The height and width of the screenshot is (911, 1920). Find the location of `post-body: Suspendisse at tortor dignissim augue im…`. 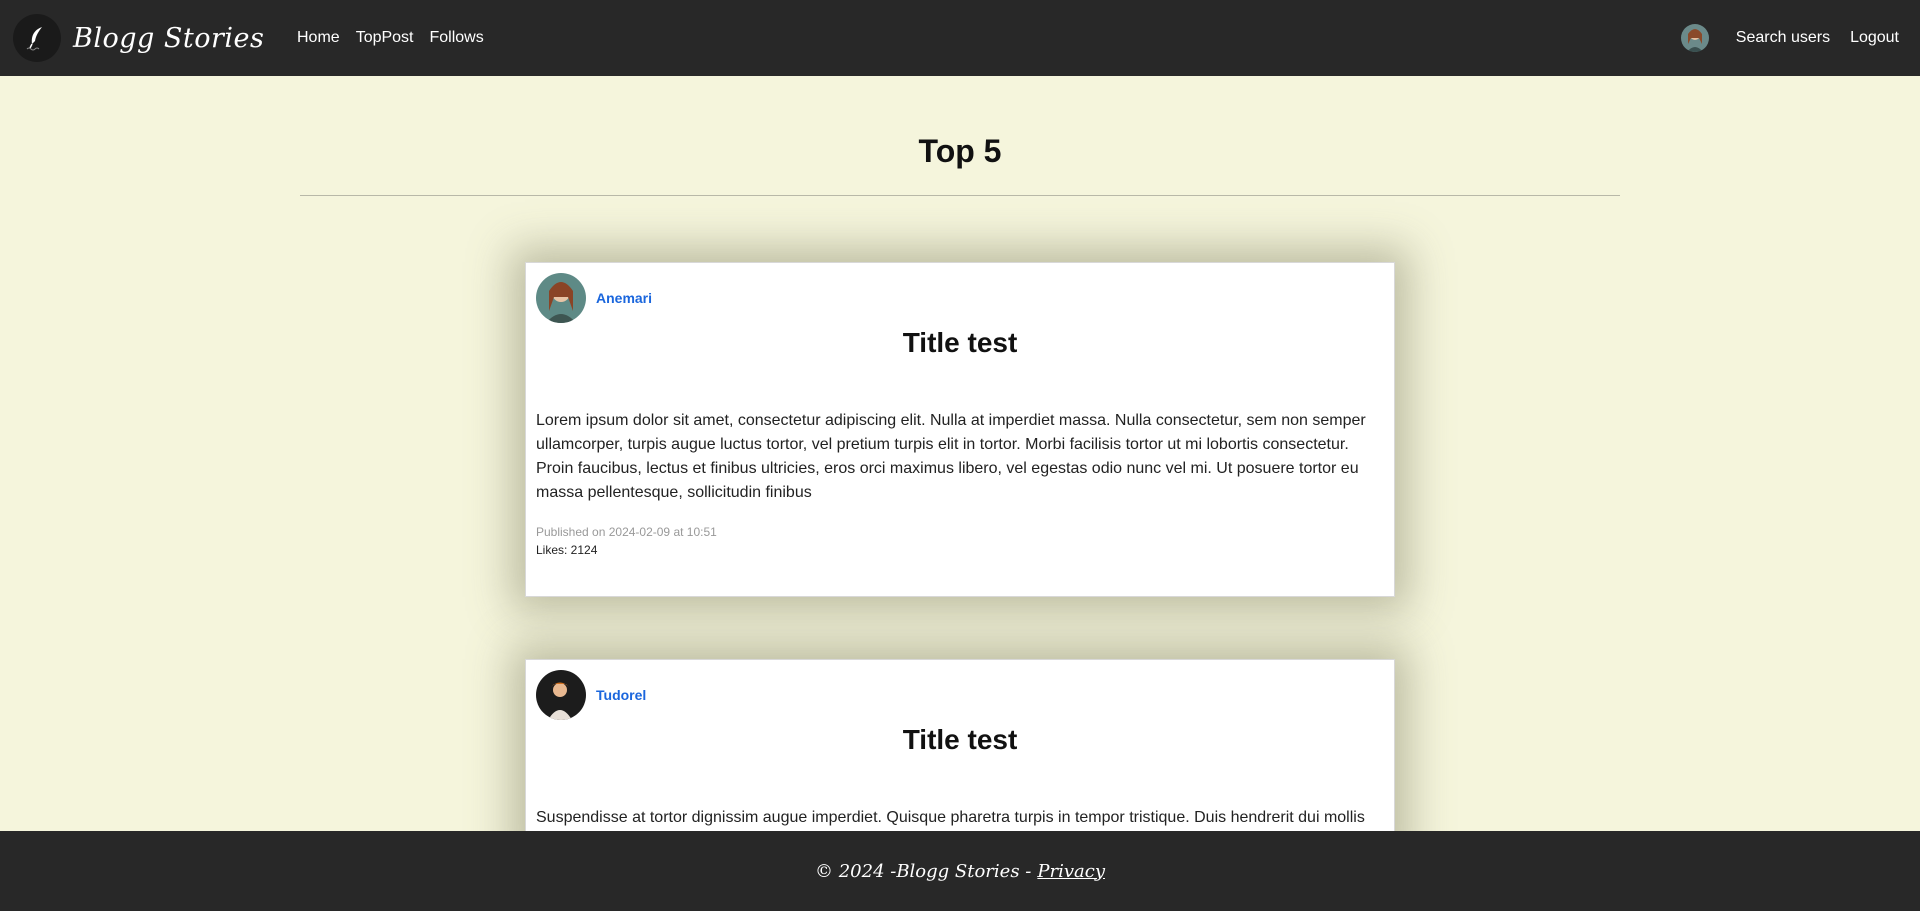

post-body: Suspendisse at tortor dignissim augue im… is located at coordinates (950, 817).